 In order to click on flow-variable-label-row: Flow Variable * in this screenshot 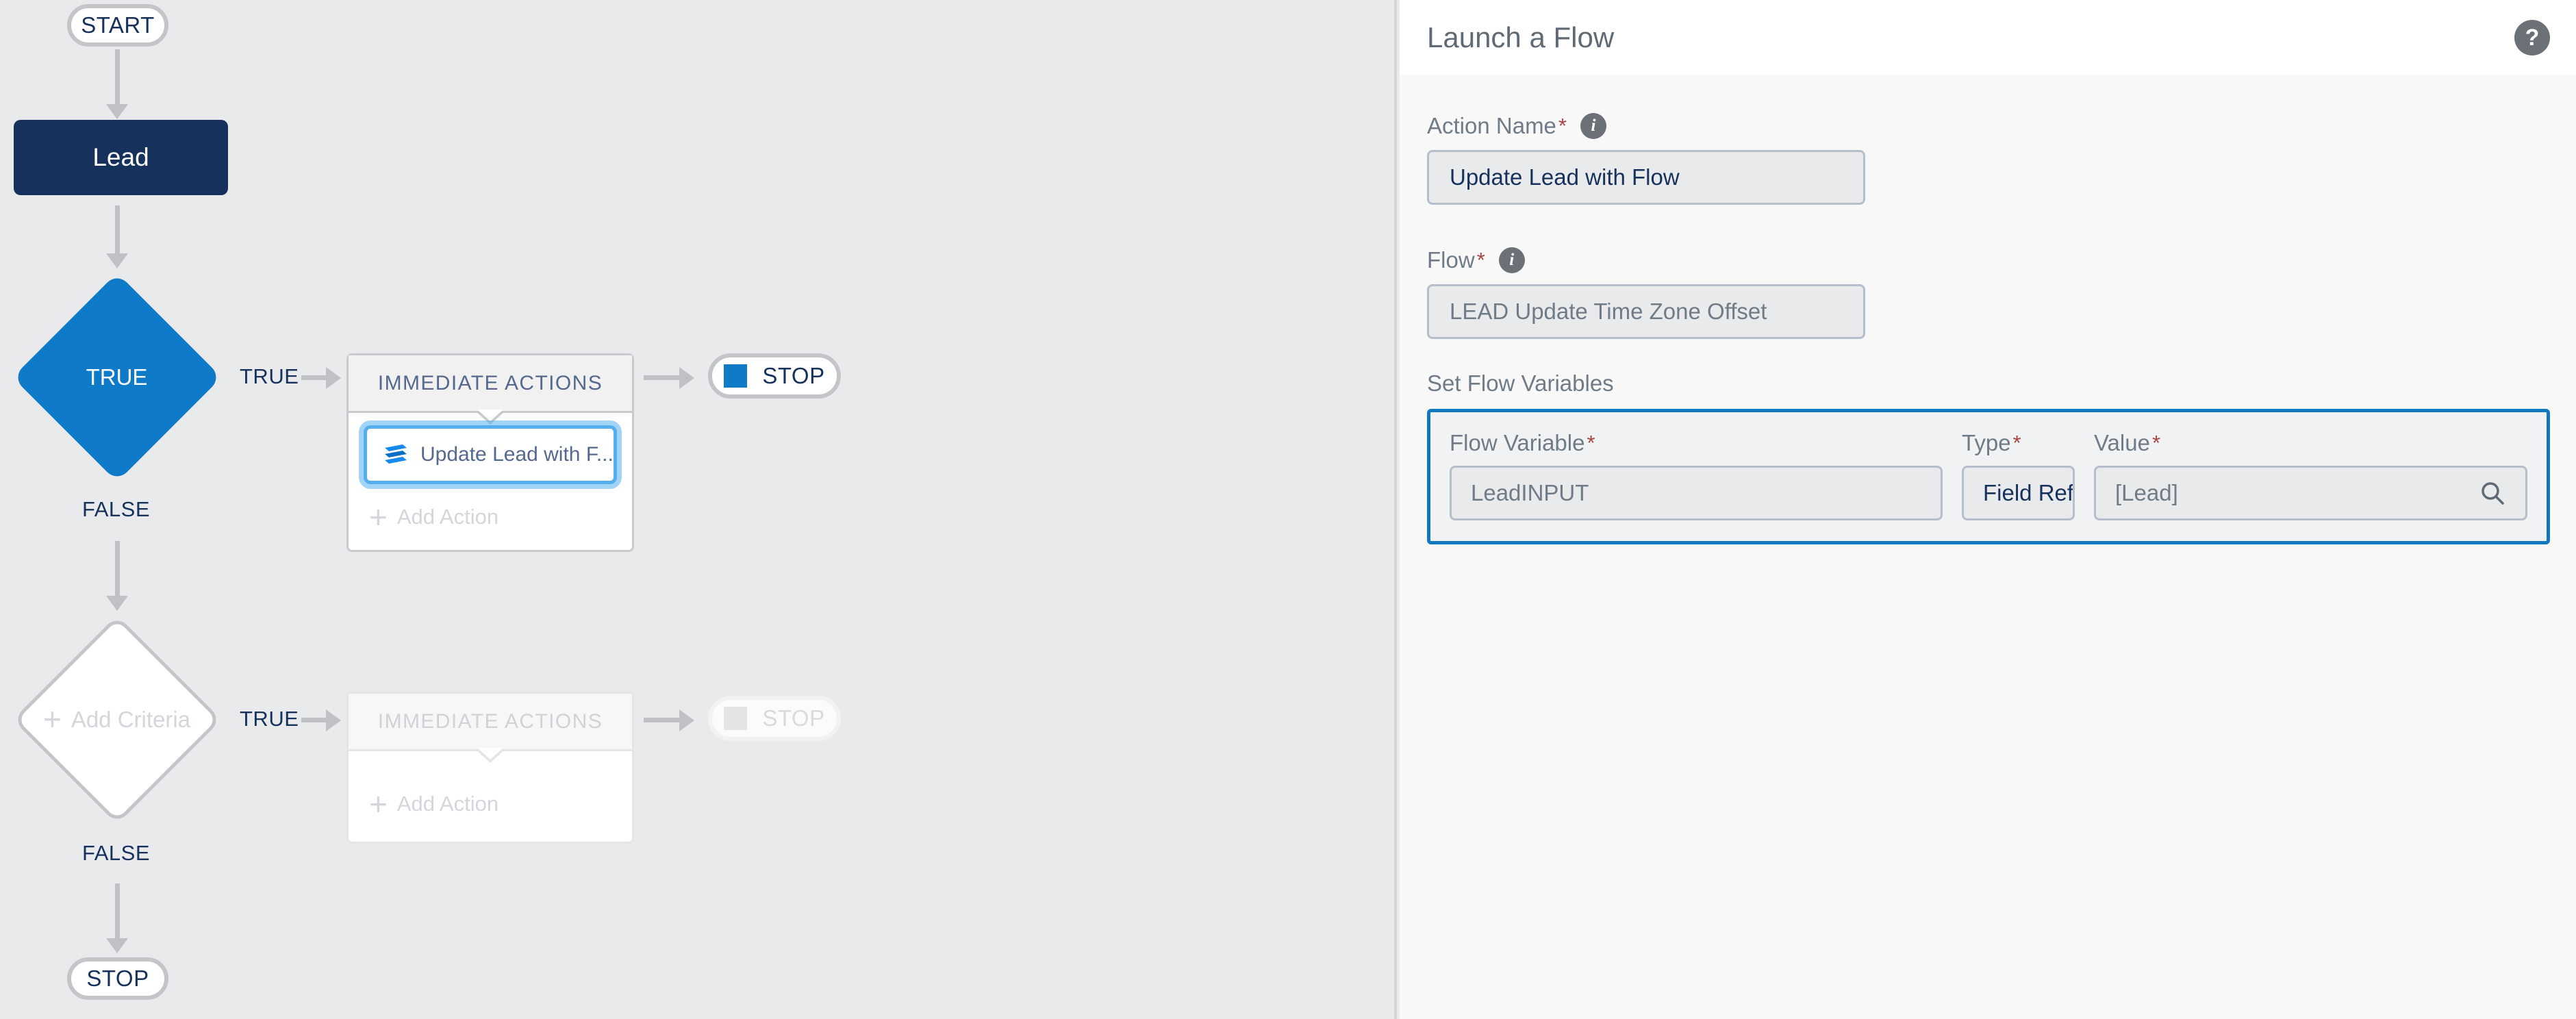, I will do `click(1696, 443)`.